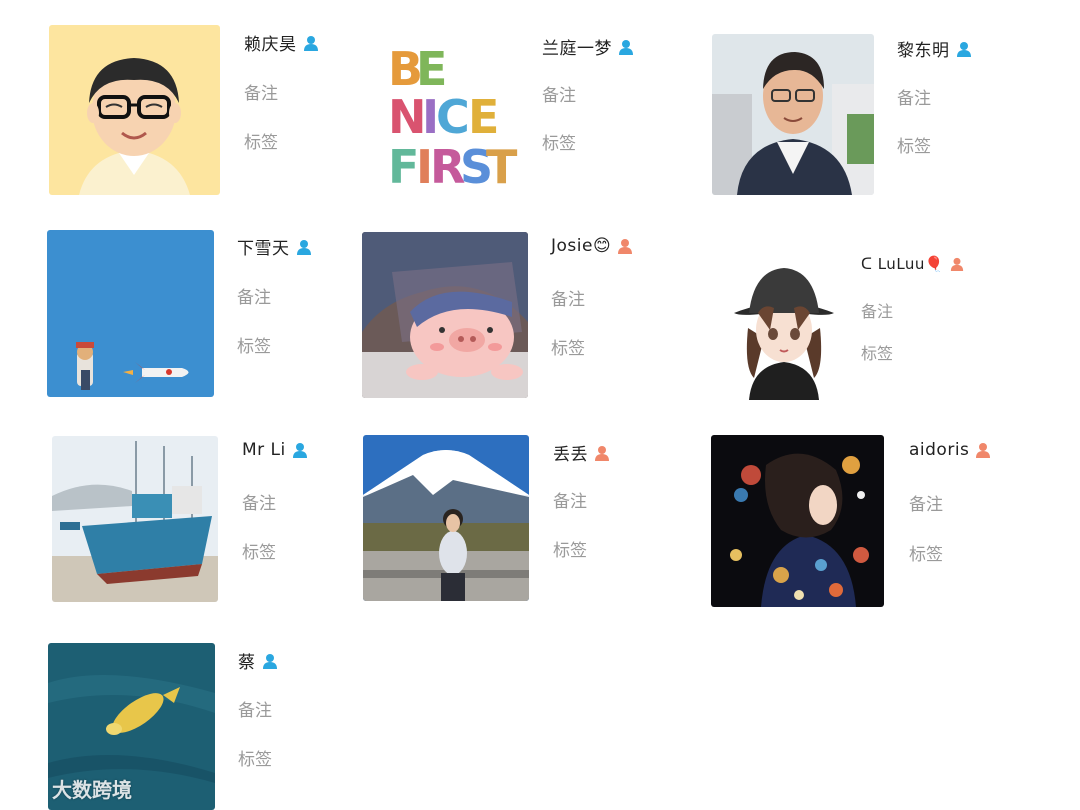 The height and width of the screenshot is (810, 1080). Describe the element at coordinates (247, 663) in the screenshot. I see `contact-name: 蔡` at that location.